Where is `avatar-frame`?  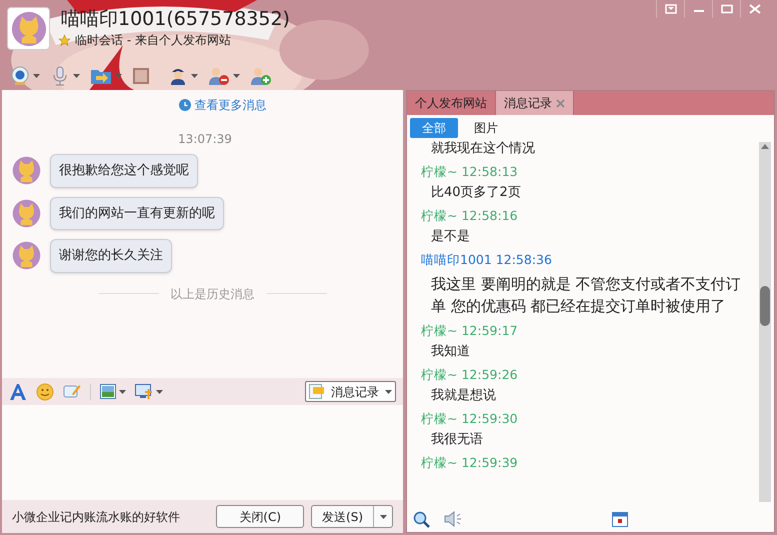
avatar-frame is located at coordinates (28, 28).